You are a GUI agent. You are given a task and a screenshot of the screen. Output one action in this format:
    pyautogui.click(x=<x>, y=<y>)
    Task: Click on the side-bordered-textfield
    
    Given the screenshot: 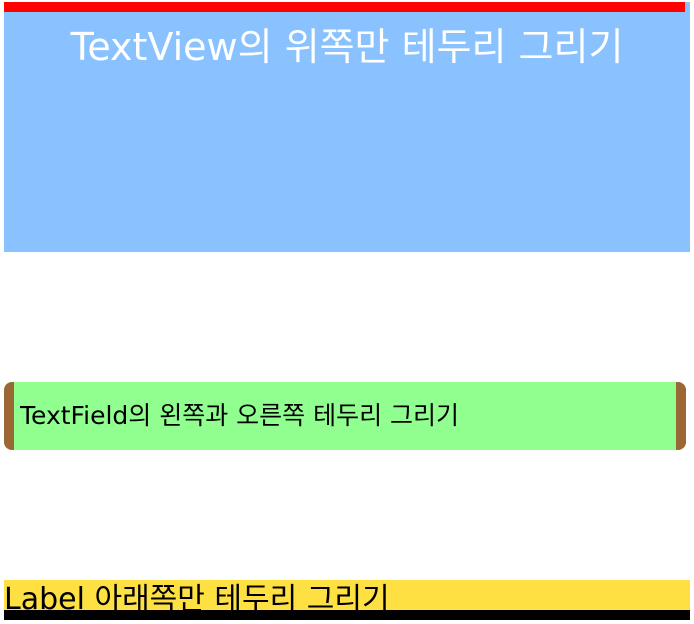 What is the action you would take?
    pyautogui.click(x=345, y=416)
    